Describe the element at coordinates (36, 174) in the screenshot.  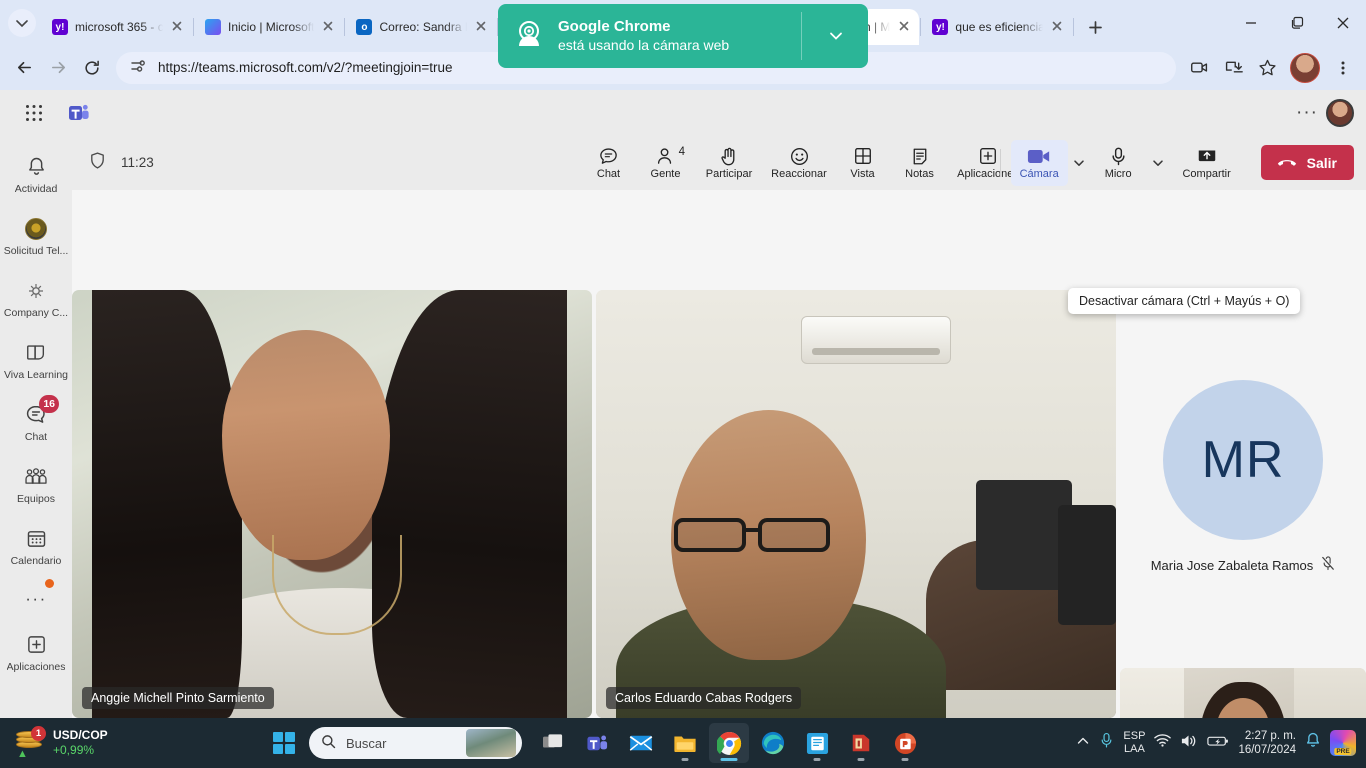
I see `sidebar-item-actividad: Actividad` at that location.